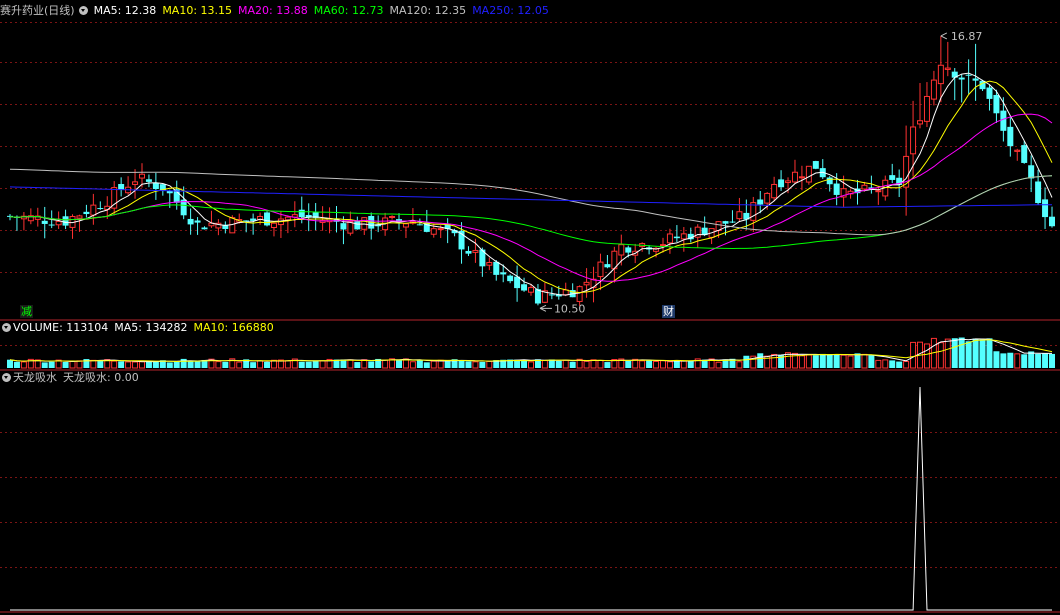 The height and width of the screenshot is (615, 1060). Describe the element at coordinates (944, 36) in the screenshot. I see `high-arrow` at that location.